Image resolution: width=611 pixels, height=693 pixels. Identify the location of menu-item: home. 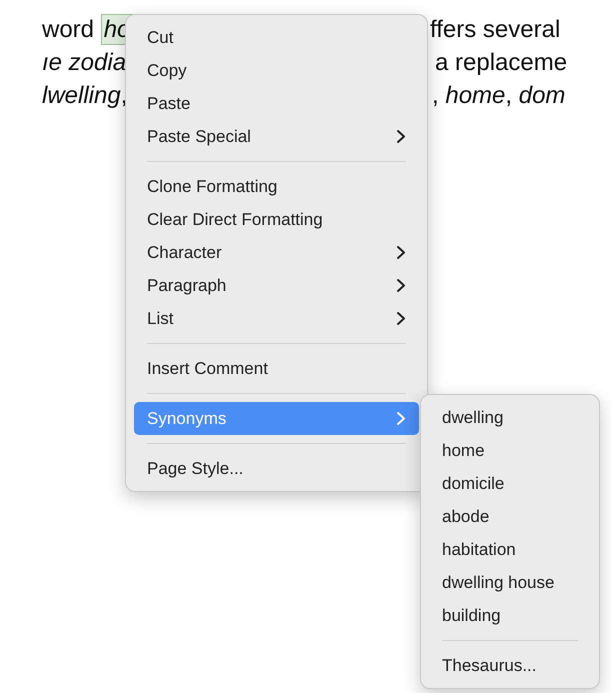
(510, 450).